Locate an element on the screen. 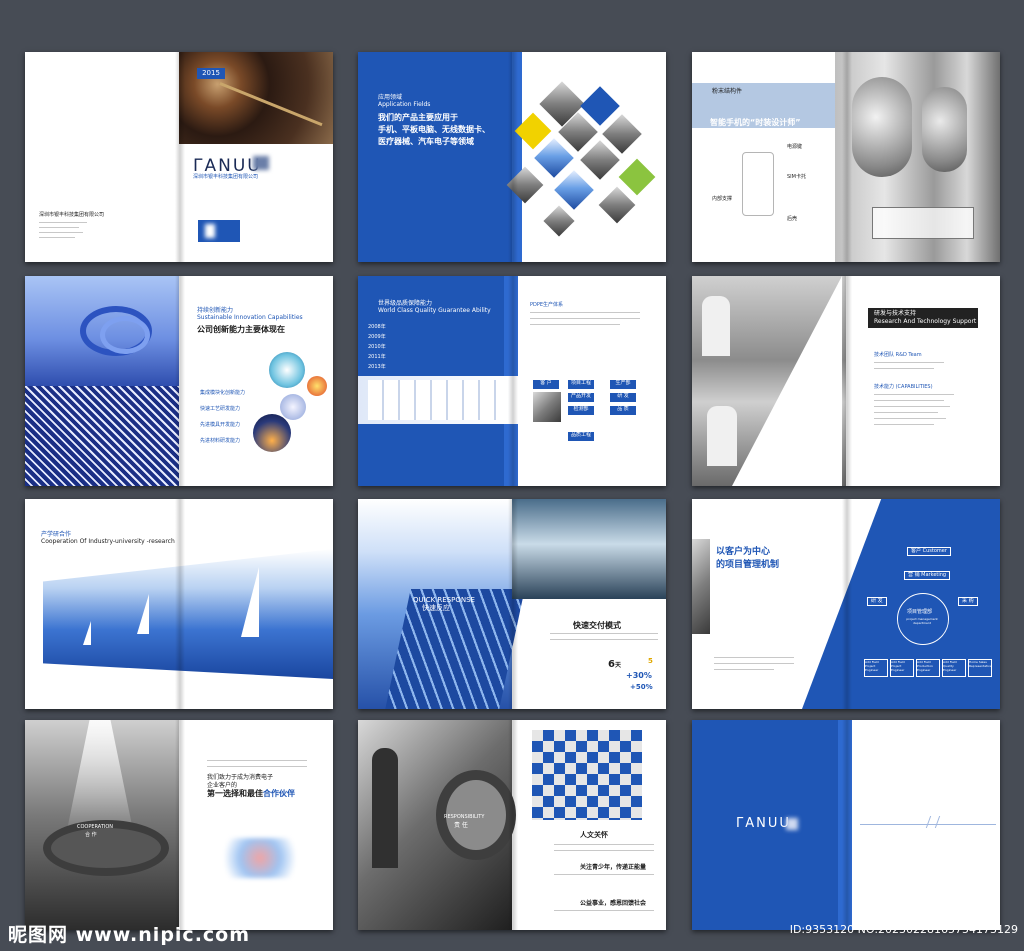 This screenshot has width=1024, height=951. photo-cn: 快速反应 is located at coordinates (436, 608).